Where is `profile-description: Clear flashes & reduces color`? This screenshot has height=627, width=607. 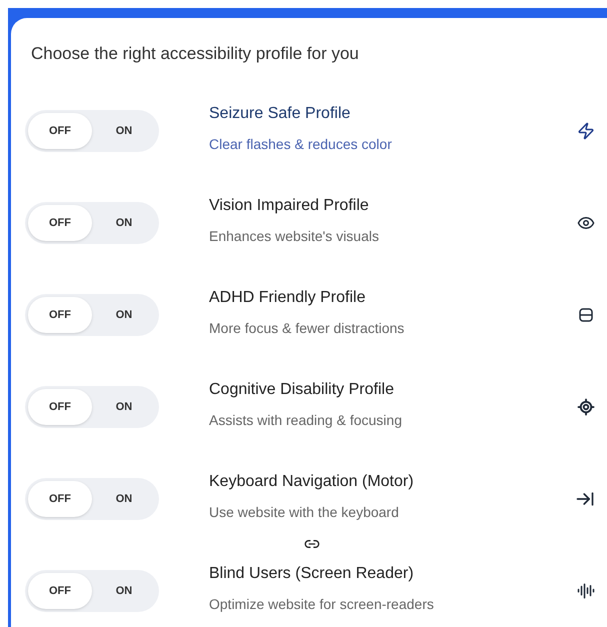
profile-description: Clear flashes & reduces color is located at coordinates (301, 144).